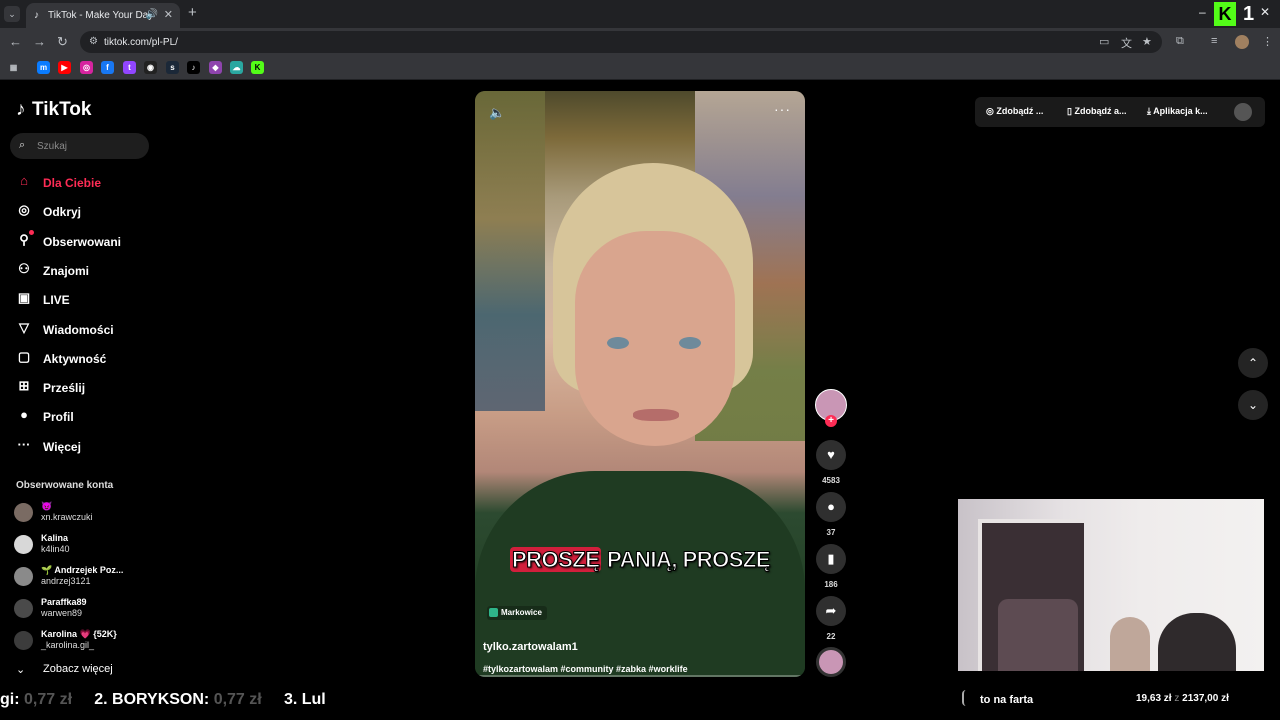 This screenshot has height=720, width=1280. I want to click on twitch-icon: t, so click(129, 67).